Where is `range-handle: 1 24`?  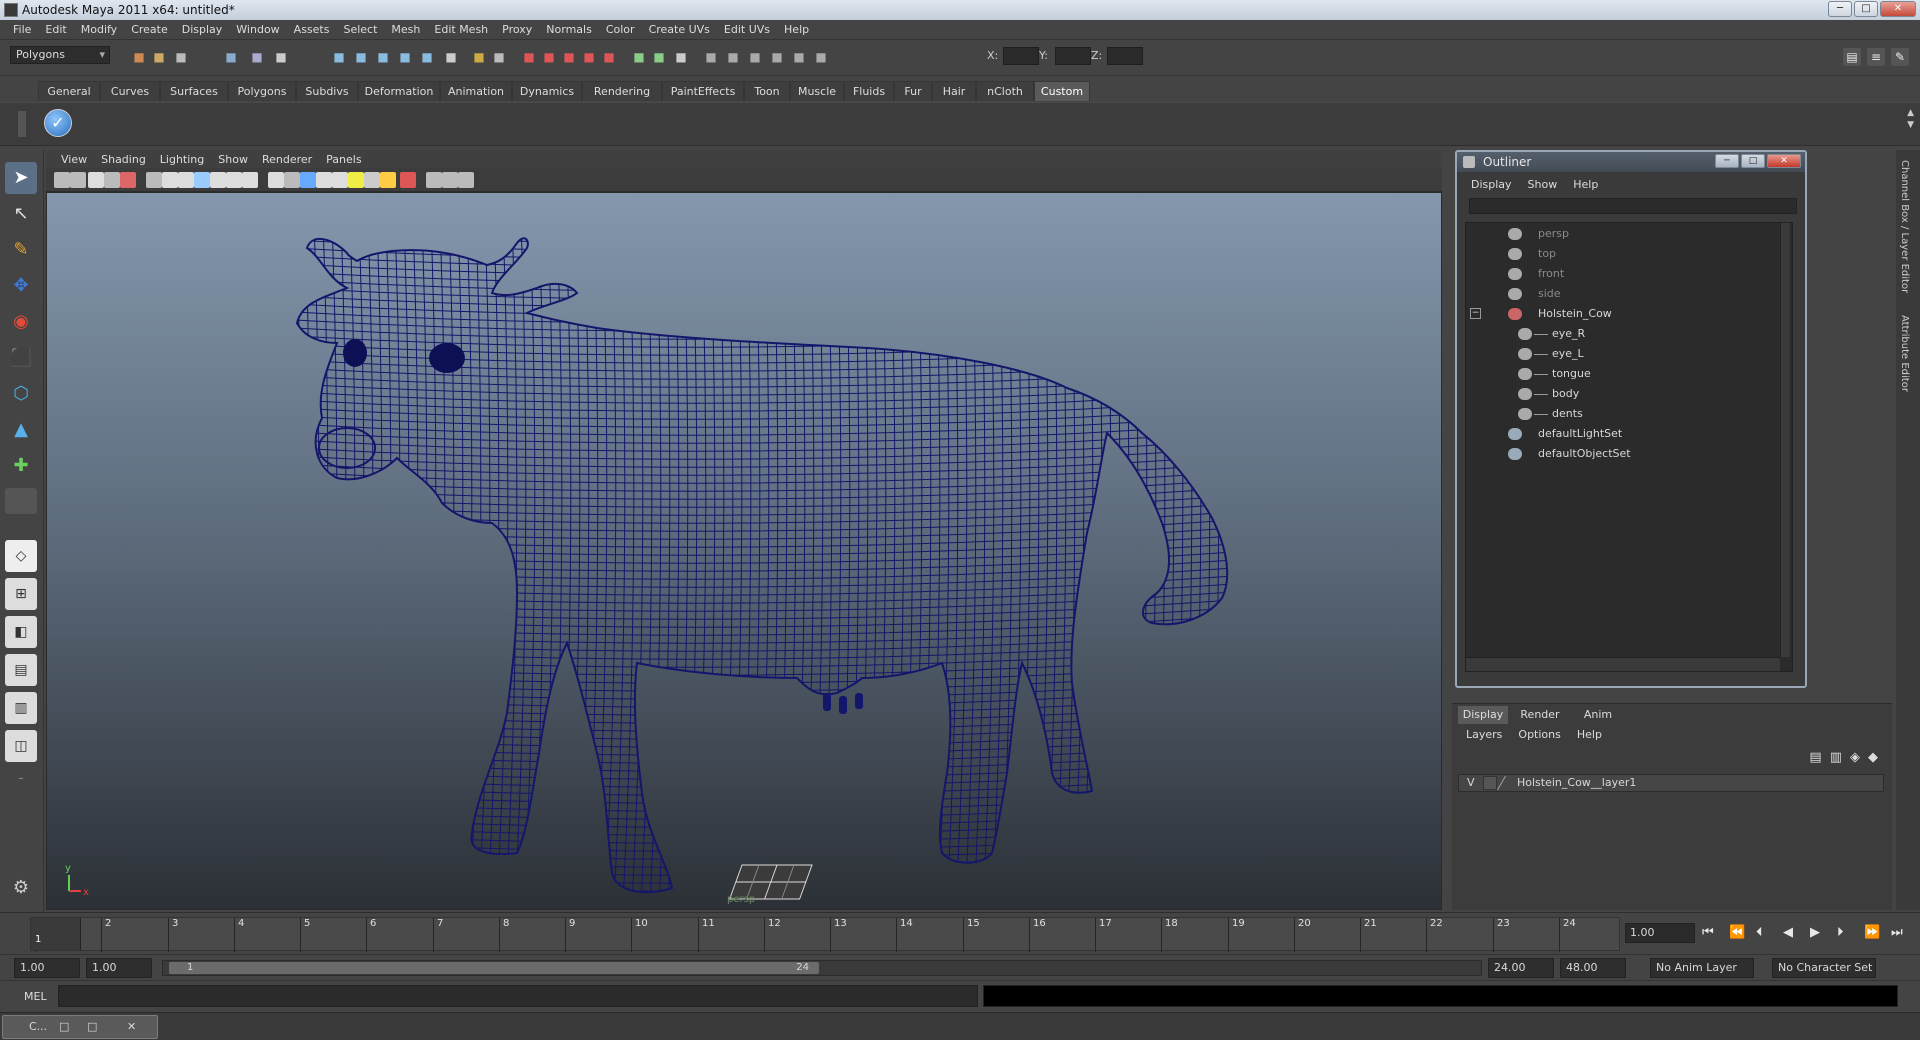
range-handle: 1 24 is located at coordinates (494, 968).